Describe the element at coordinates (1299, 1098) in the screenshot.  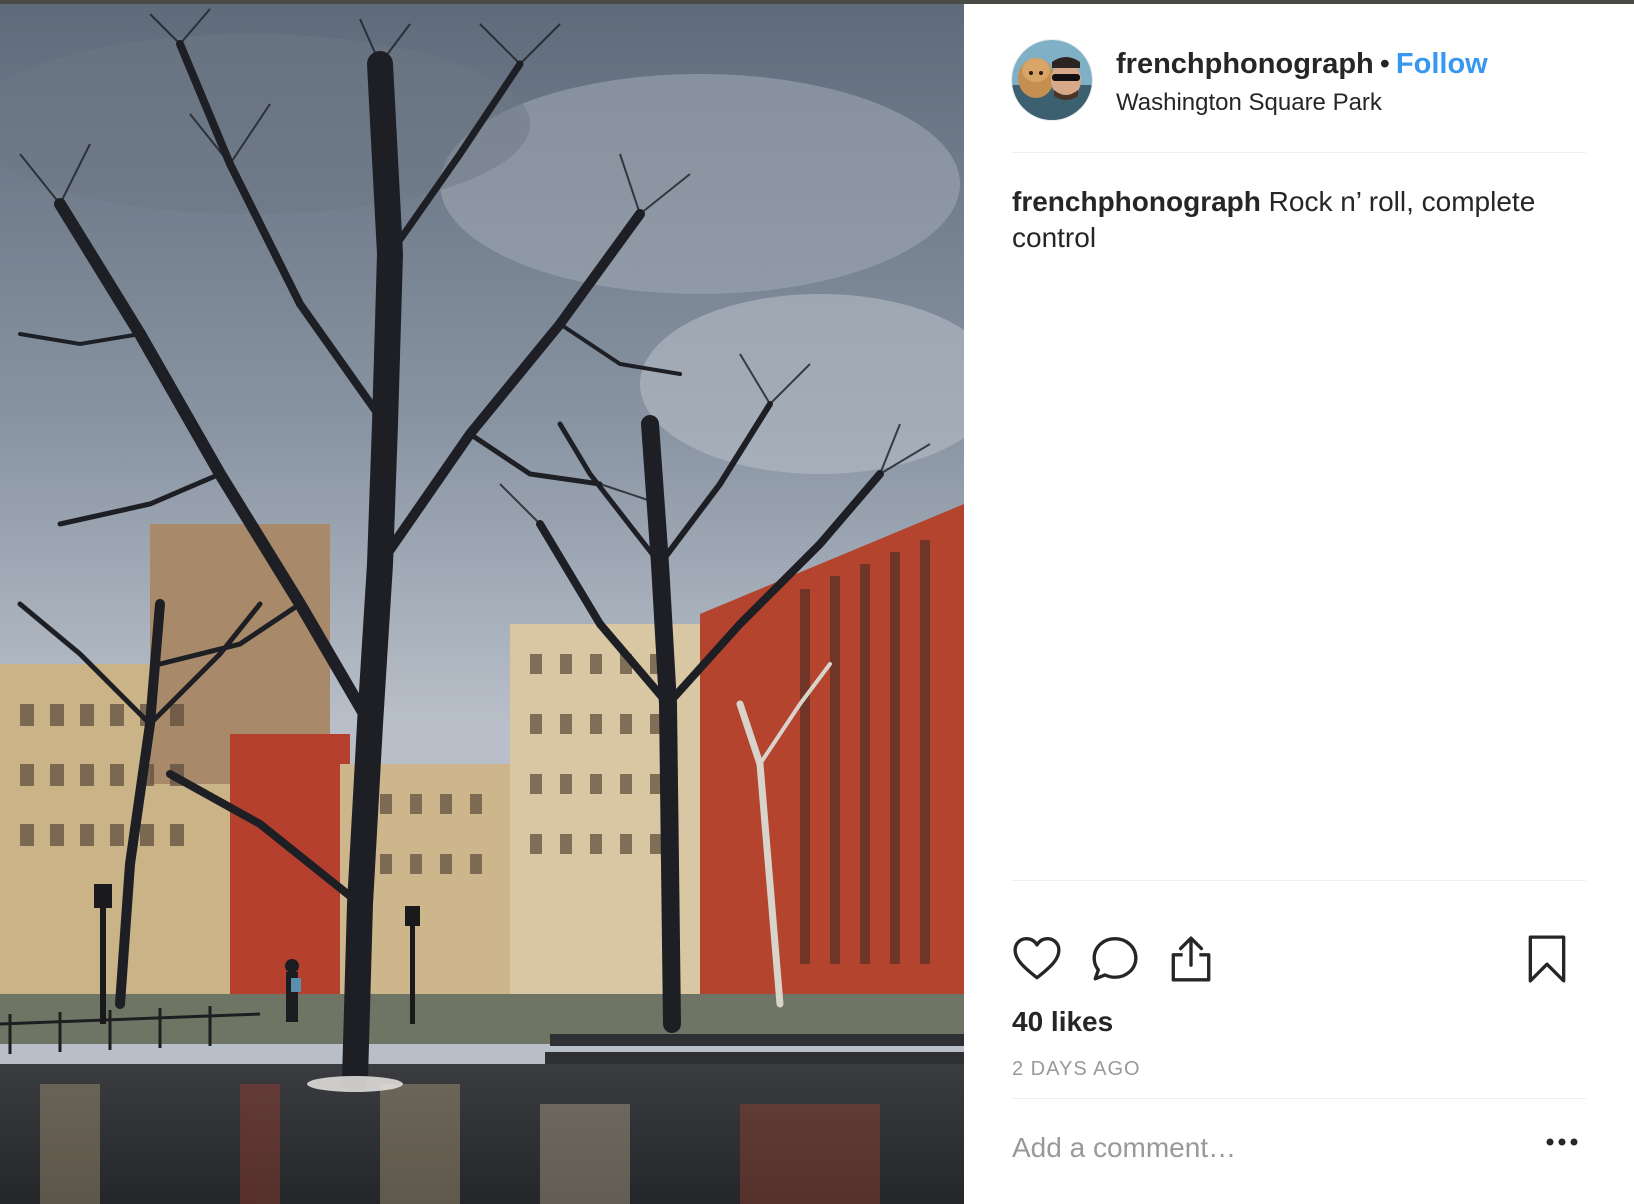
I see `comment-divider` at that location.